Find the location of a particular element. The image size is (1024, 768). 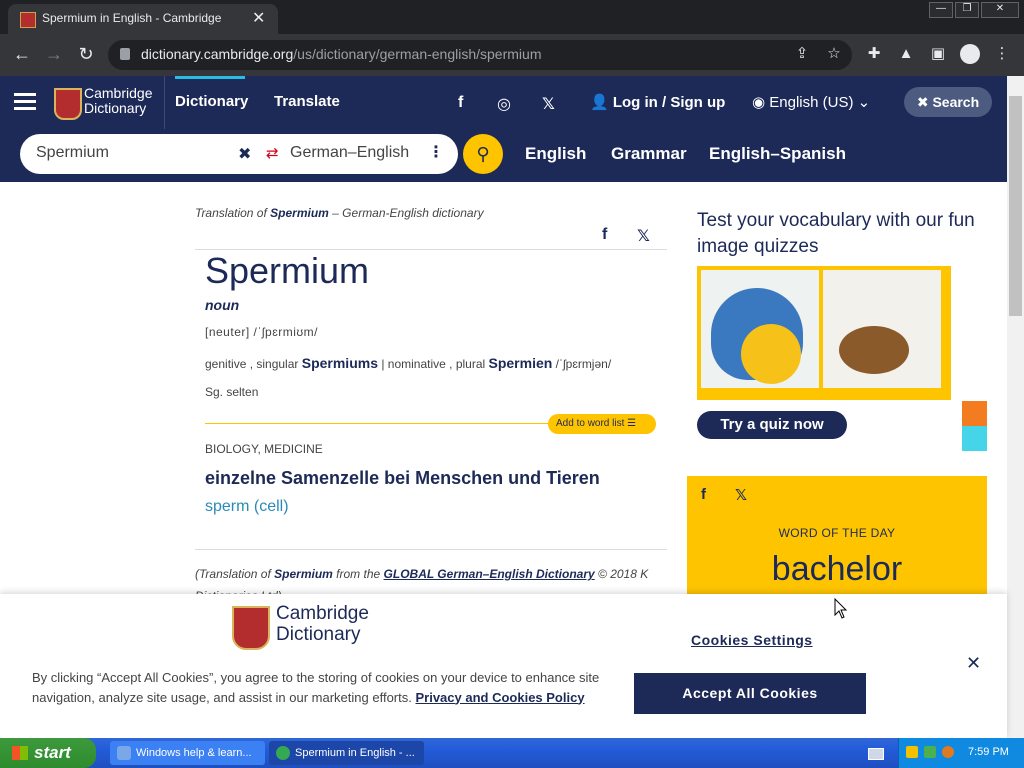

search-input: Spermium ✖ ⇄ German–English ⋮ is located at coordinates (239, 154).